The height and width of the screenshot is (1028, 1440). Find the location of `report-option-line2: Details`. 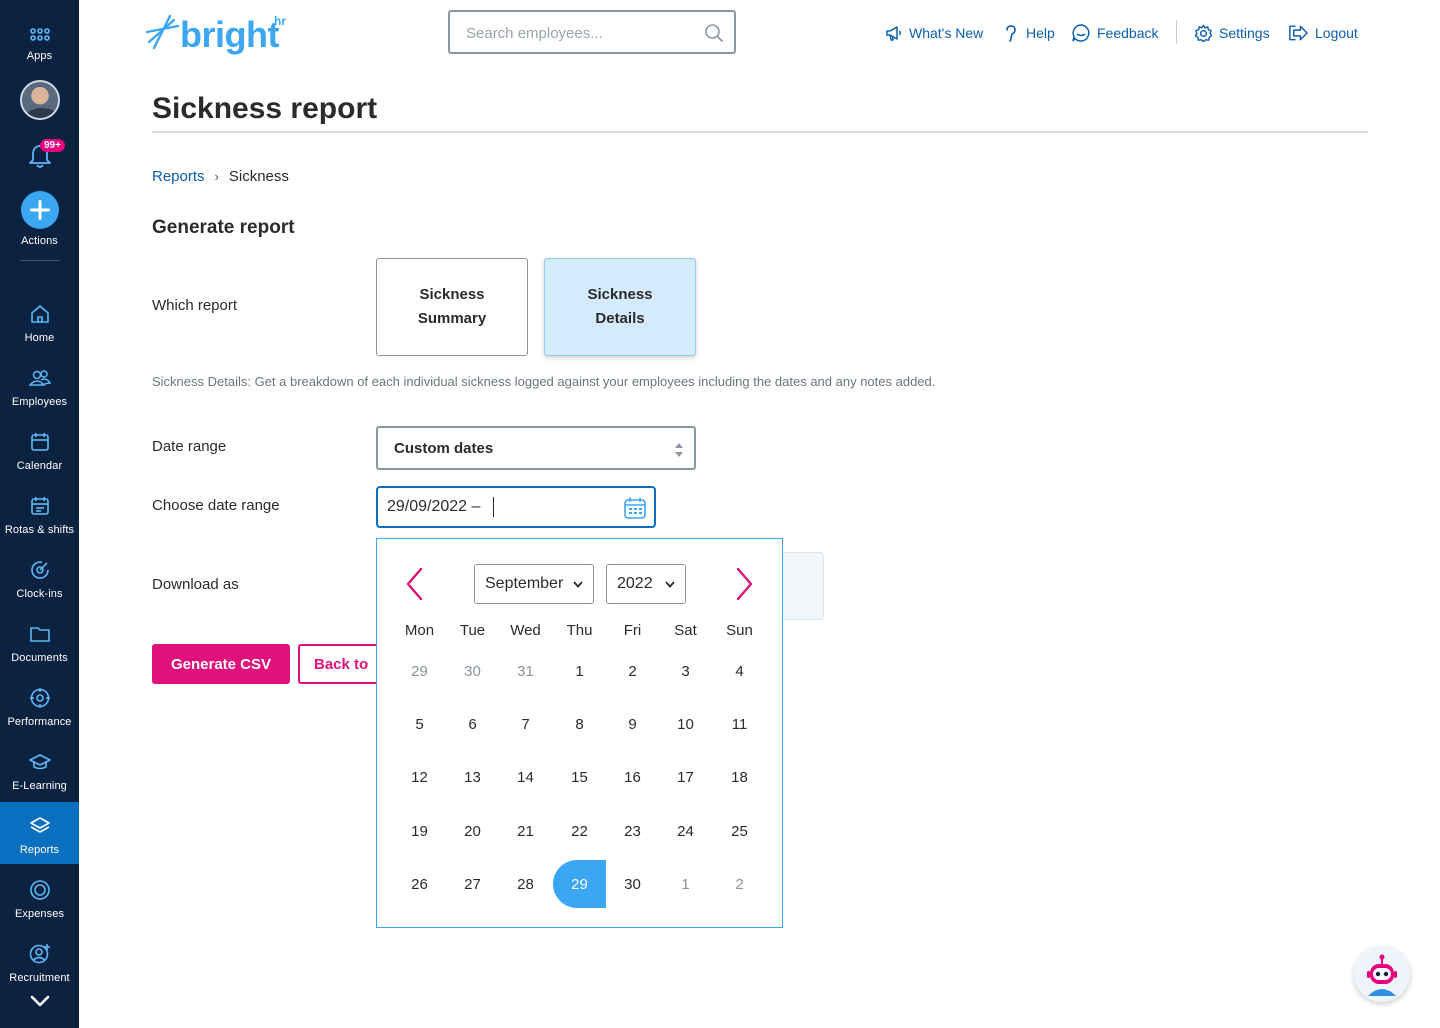

report-option-line2: Details is located at coordinates (620, 318).